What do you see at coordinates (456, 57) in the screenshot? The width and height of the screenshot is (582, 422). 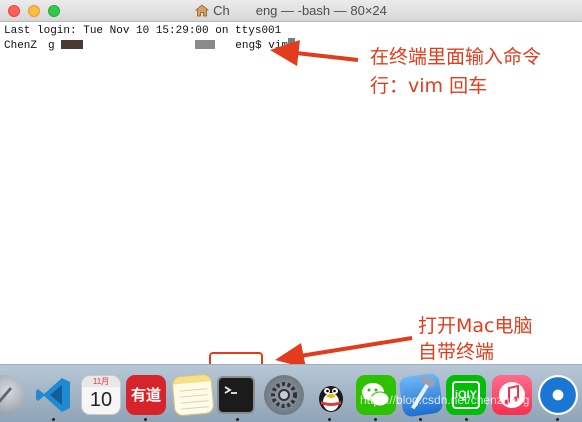 I see `terminal-note-line1: 在终端里面输入命令` at bounding box center [456, 57].